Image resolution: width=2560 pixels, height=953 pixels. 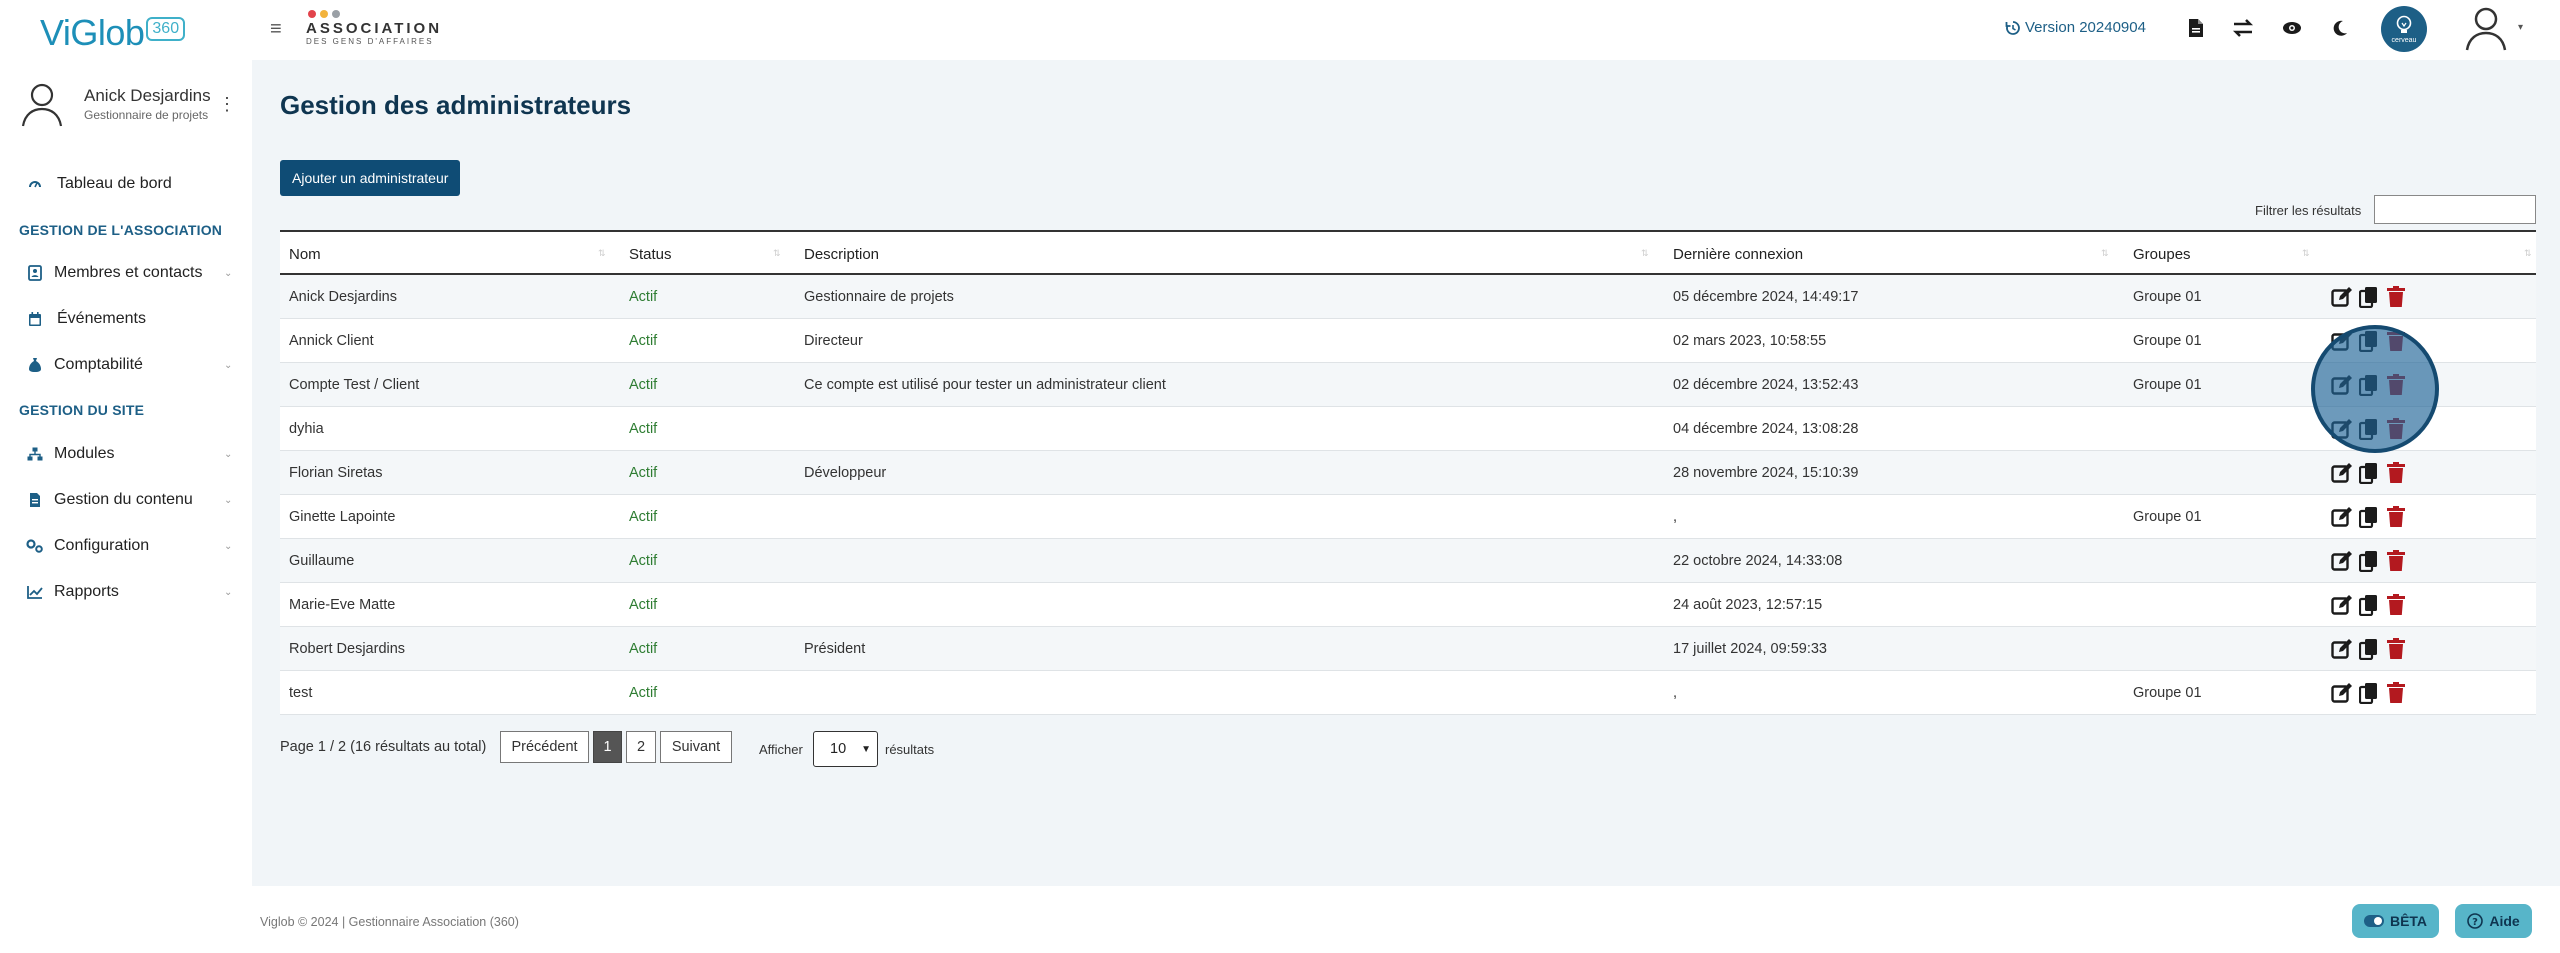 What do you see at coordinates (347, 649) in the screenshot?
I see `cell-name: Robert Desjardins` at bounding box center [347, 649].